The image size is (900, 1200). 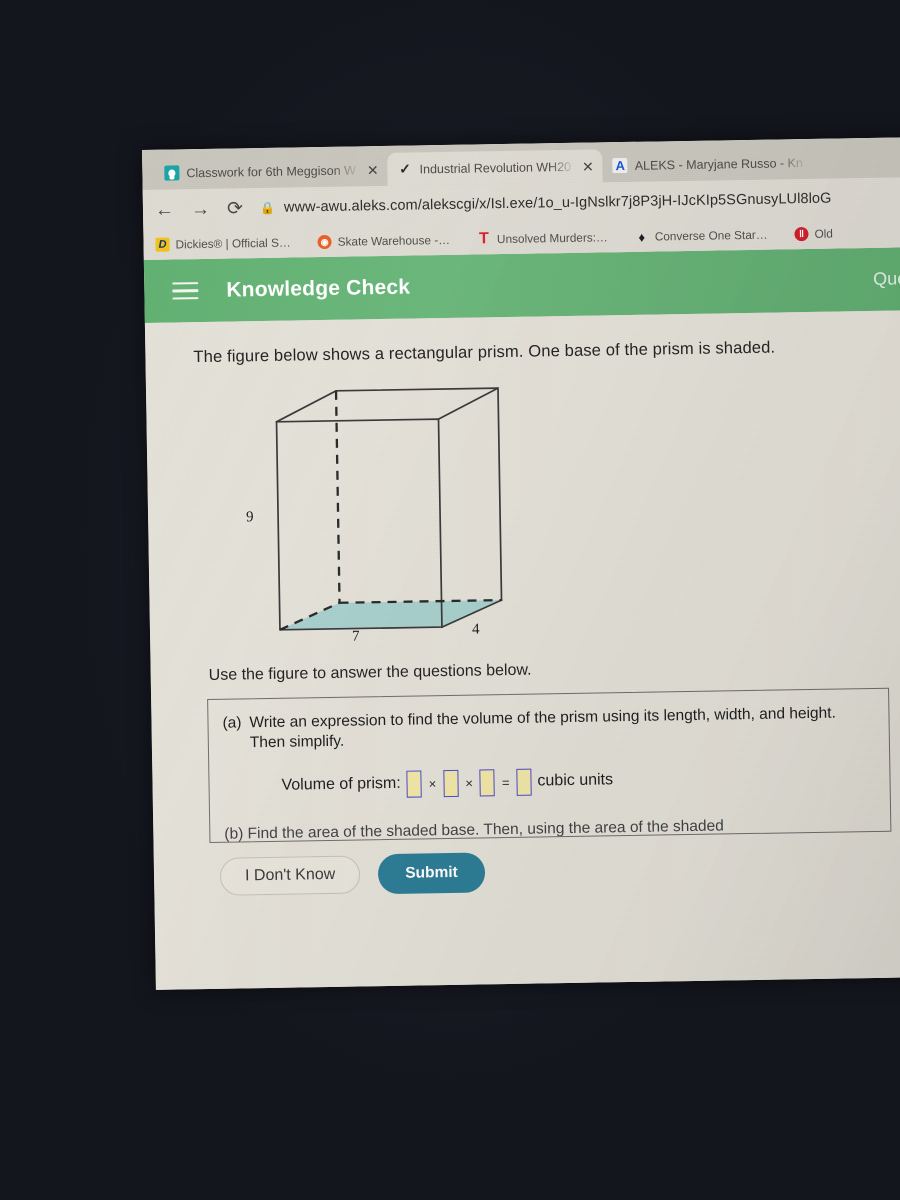 I want to click on tab-classwork: Classwork for 6th Meggison W ✕, so click(x=271, y=171).